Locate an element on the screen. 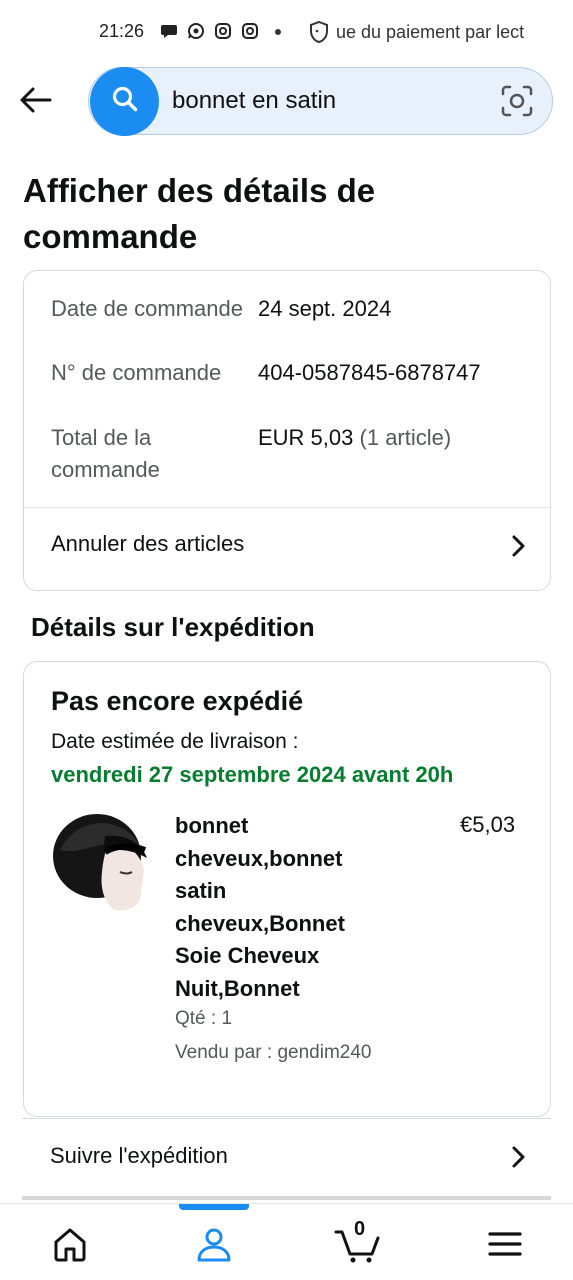  product-price: €5,03 is located at coordinates (488, 824).